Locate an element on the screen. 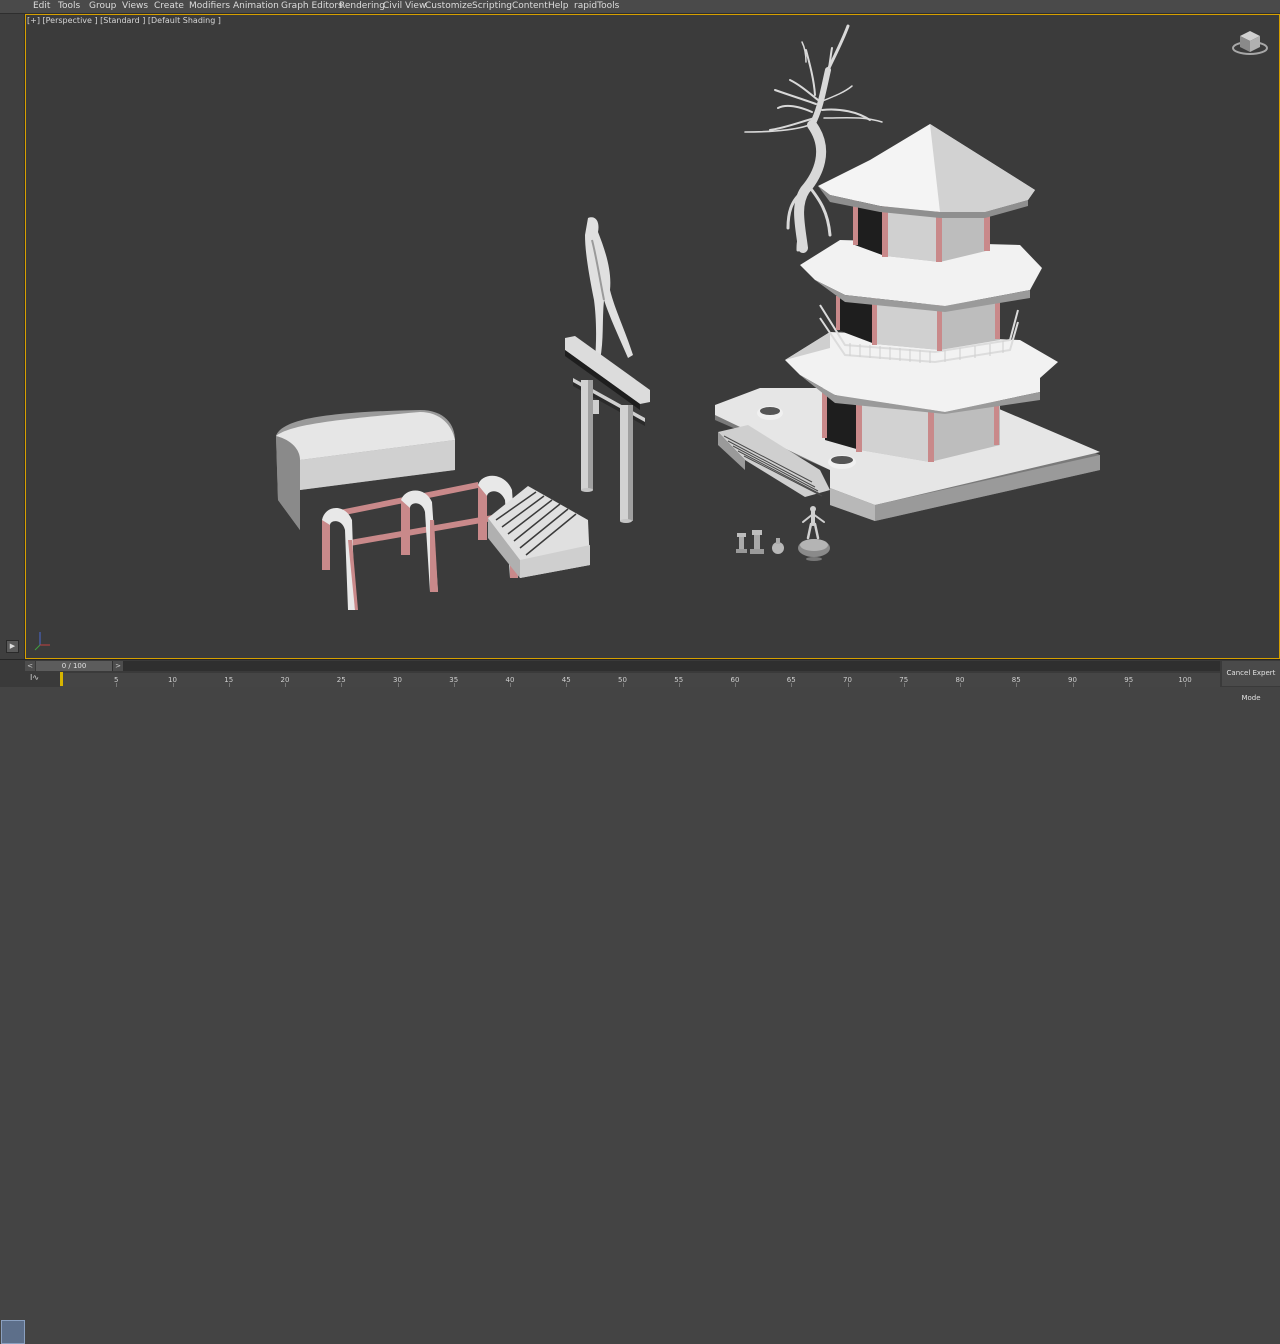  left-toolbar-strip is located at coordinates (12, 336).